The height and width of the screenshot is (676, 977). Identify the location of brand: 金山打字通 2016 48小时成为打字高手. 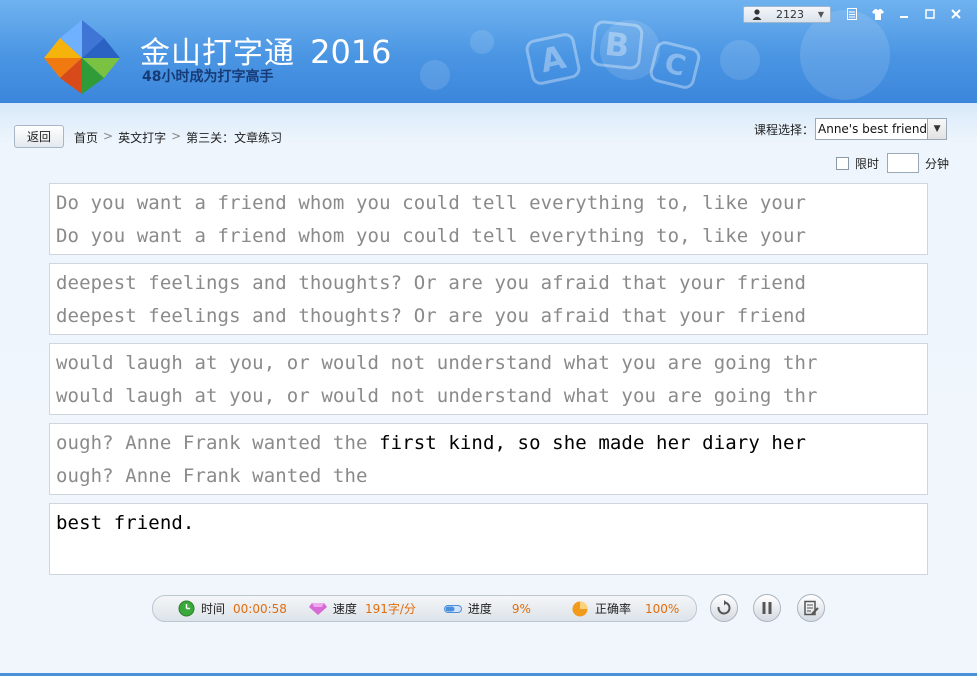
(266, 56).